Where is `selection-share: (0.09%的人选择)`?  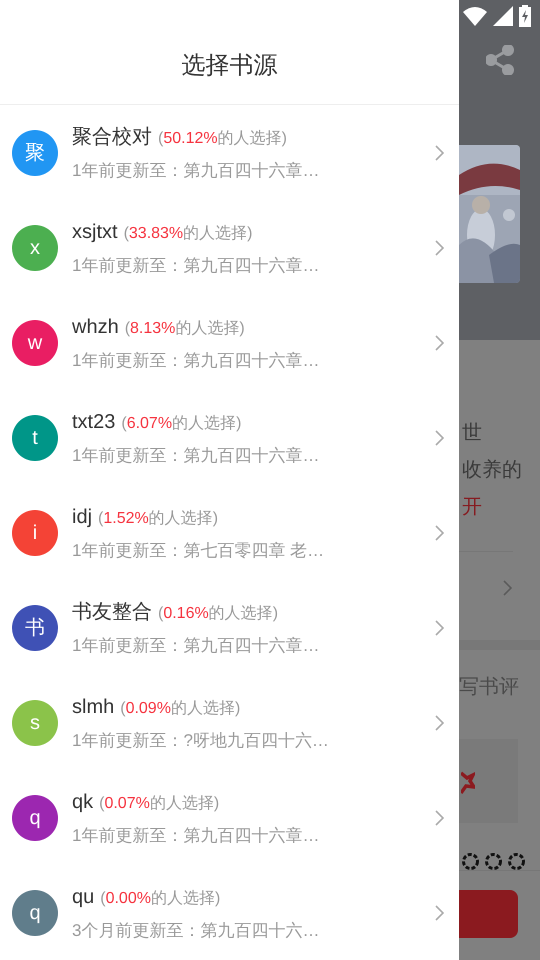
selection-share: (0.09%的人选择) is located at coordinates (180, 708).